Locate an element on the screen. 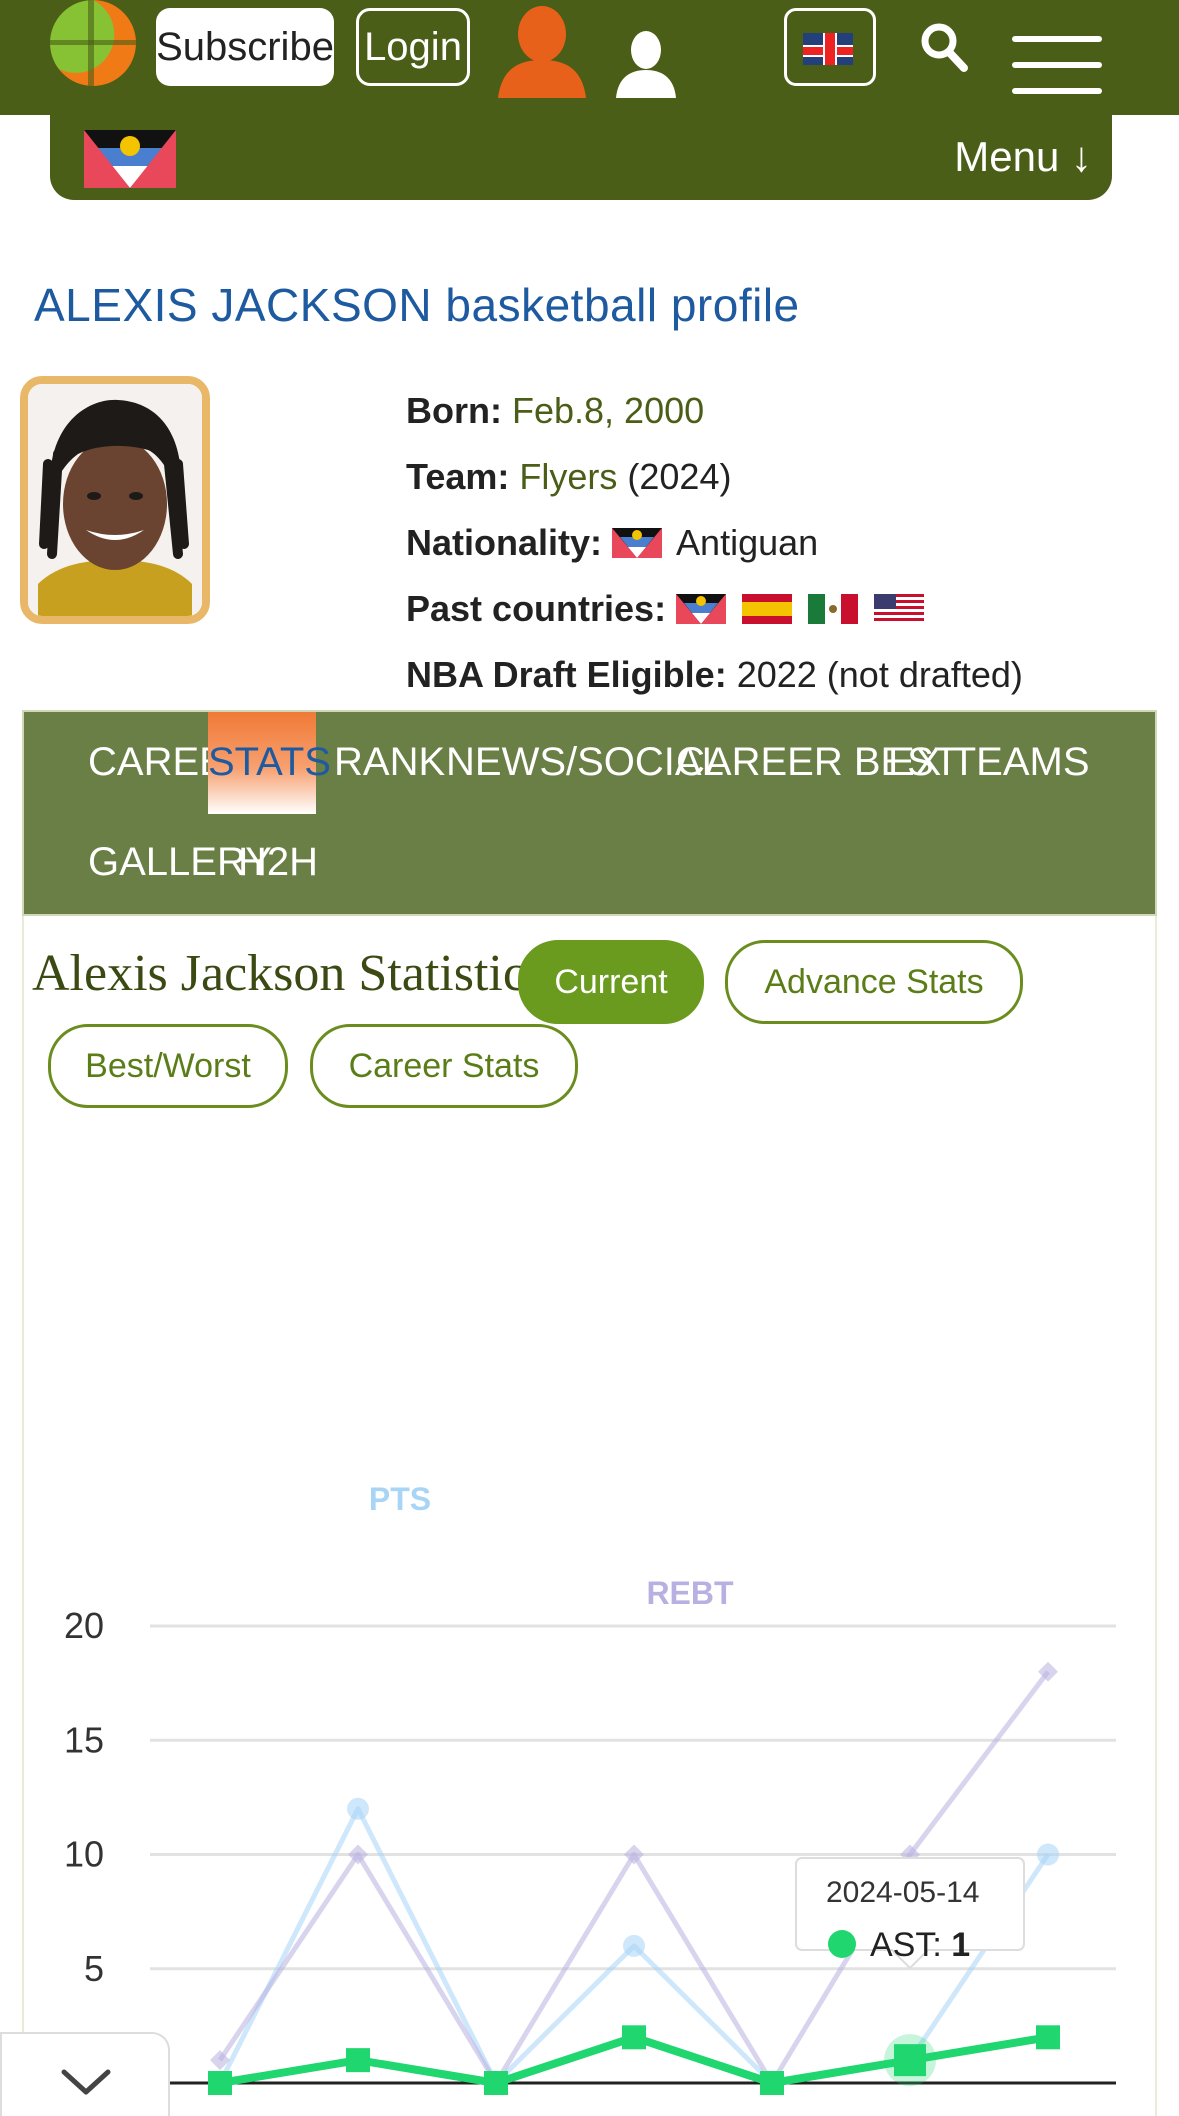 Image resolution: width=1179 pixels, height=2116 pixels. y-tick-label: 10 is located at coordinates (84, 1854).